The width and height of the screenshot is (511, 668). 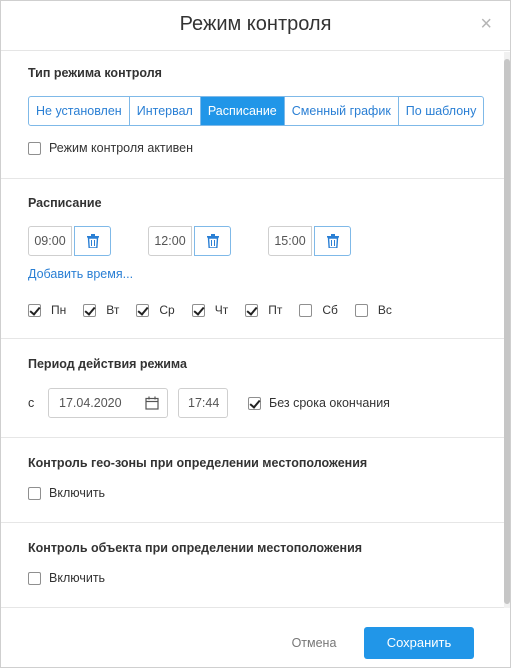 What do you see at coordinates (50, 241) in the screenshot?
I see `time-input: 09:00` at bounding box center [50, 241].